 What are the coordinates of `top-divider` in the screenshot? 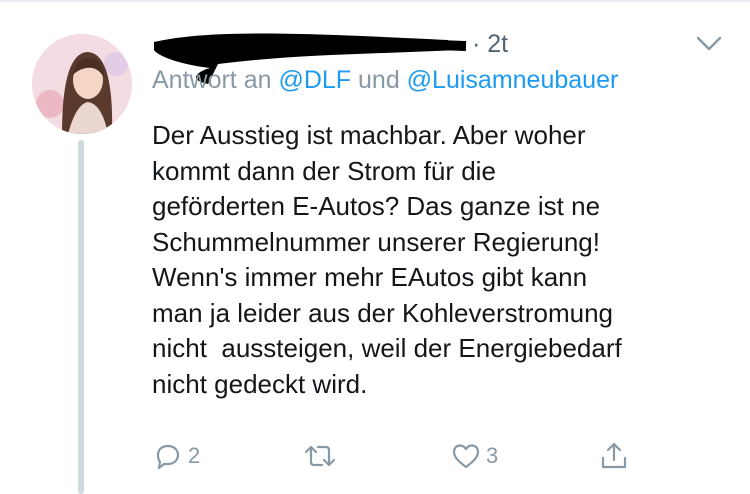 It's located at (375, 1).